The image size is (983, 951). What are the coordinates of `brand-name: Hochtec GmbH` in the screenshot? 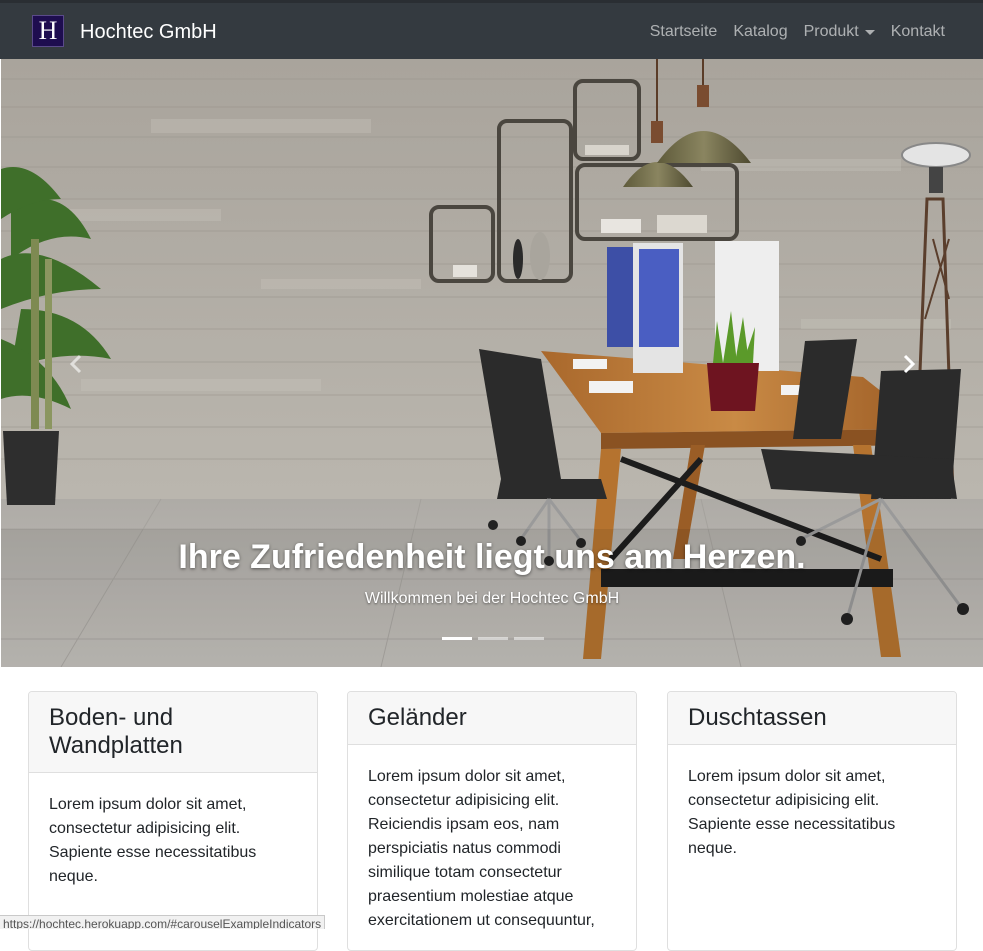 It's located at (148, 32).